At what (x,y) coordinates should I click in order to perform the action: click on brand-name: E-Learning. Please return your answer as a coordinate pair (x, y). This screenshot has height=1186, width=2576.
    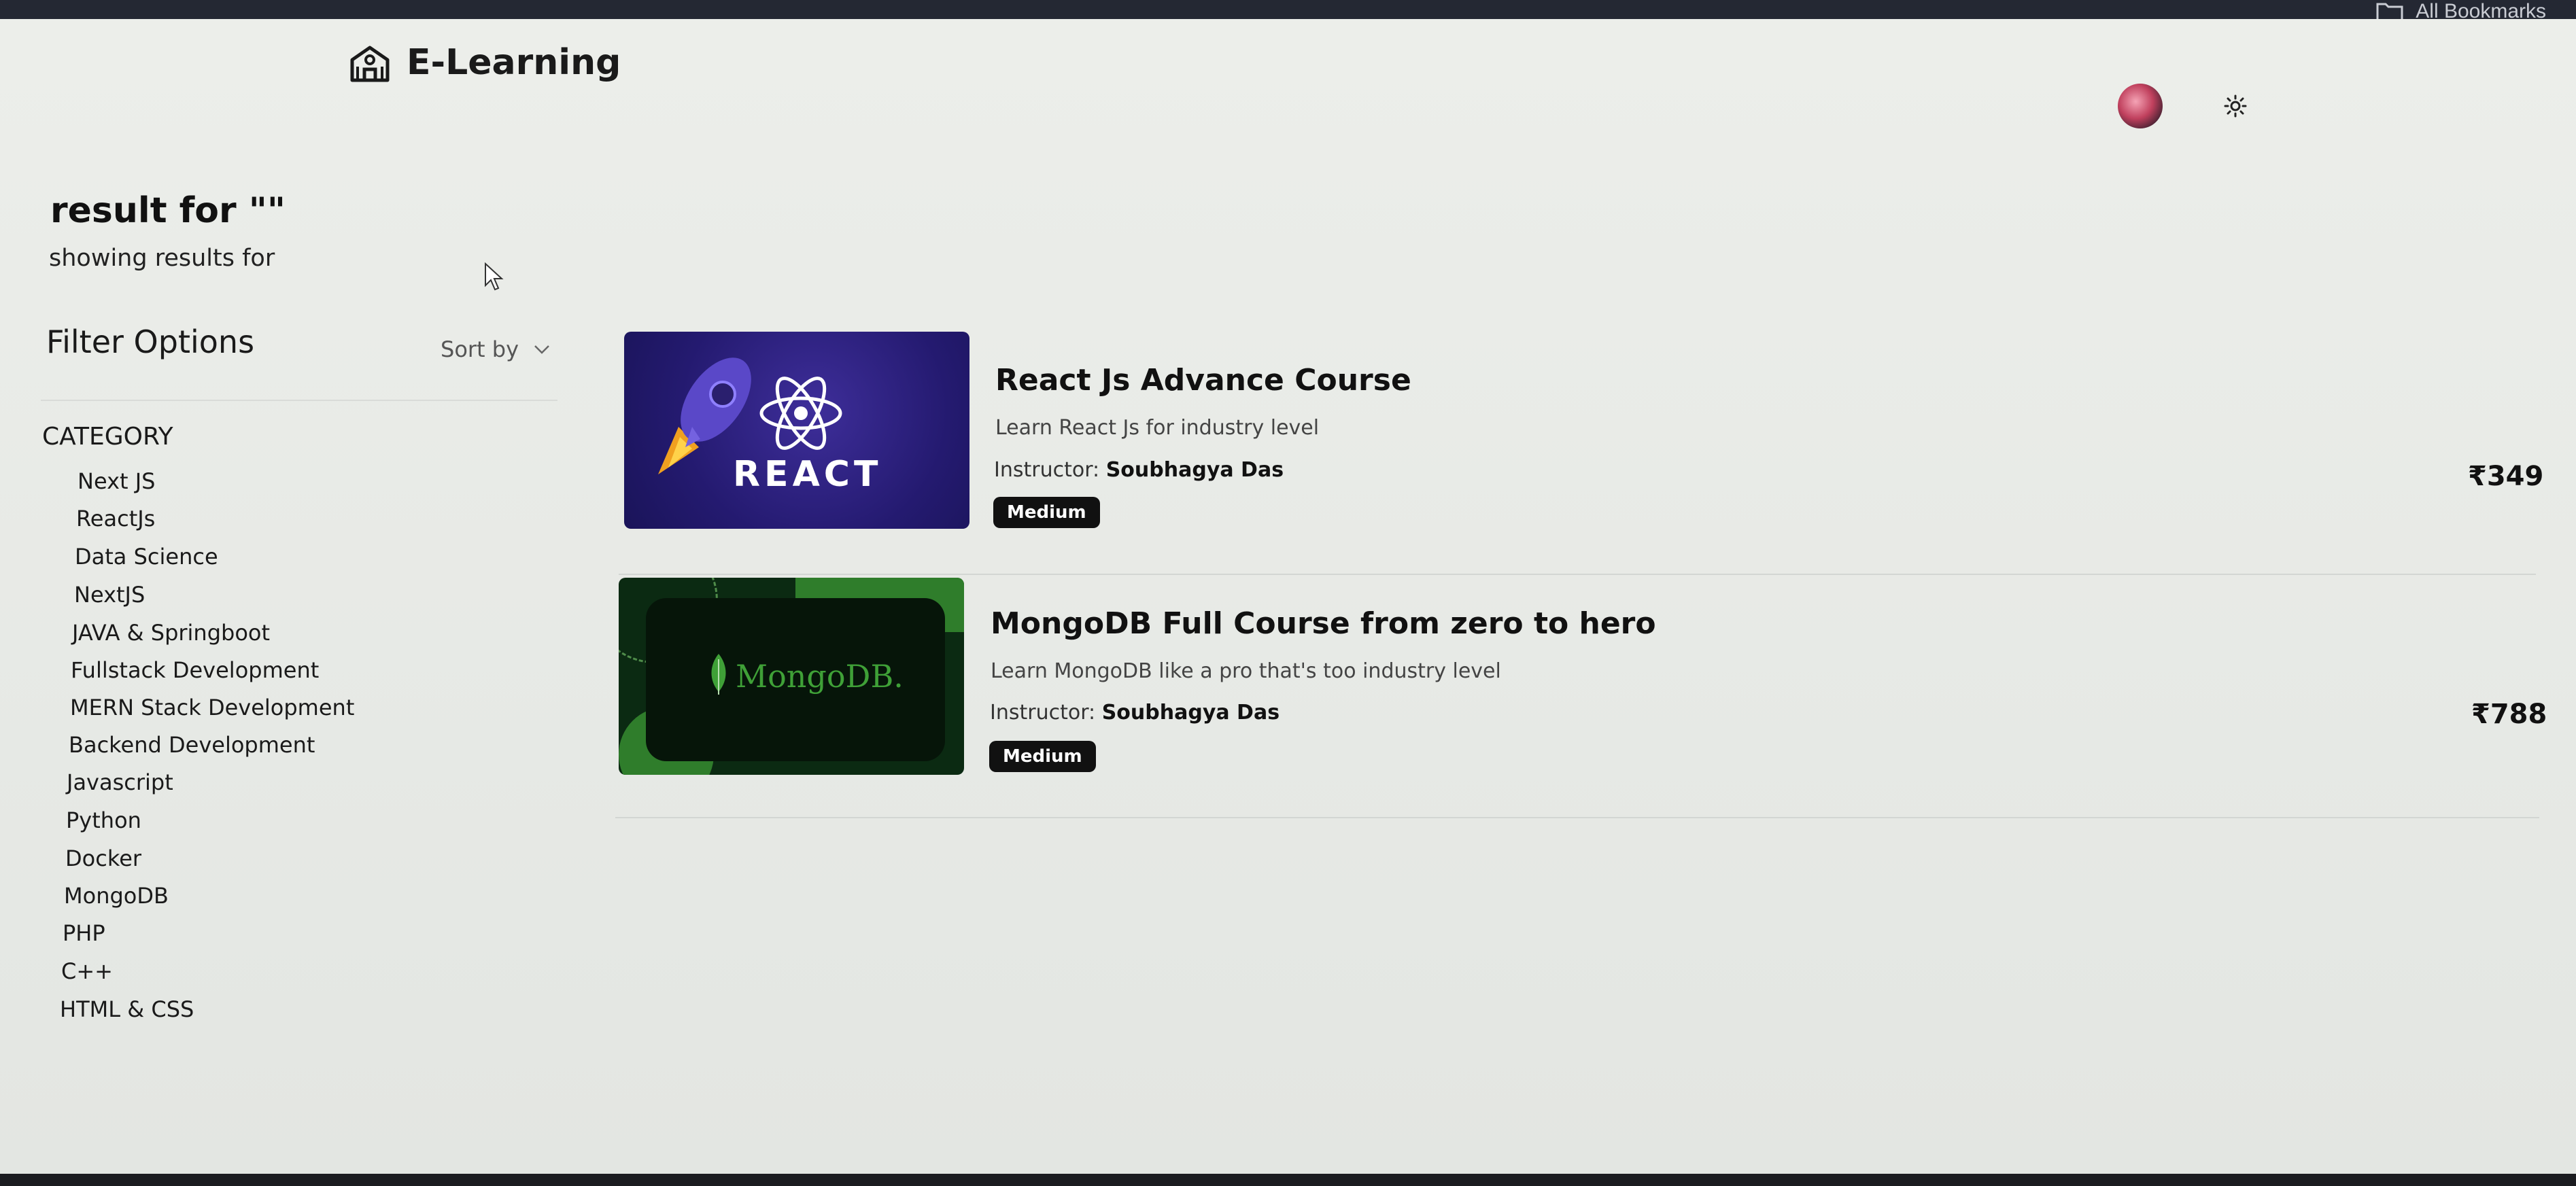
    Looking at the image, I should click on (514, 62).